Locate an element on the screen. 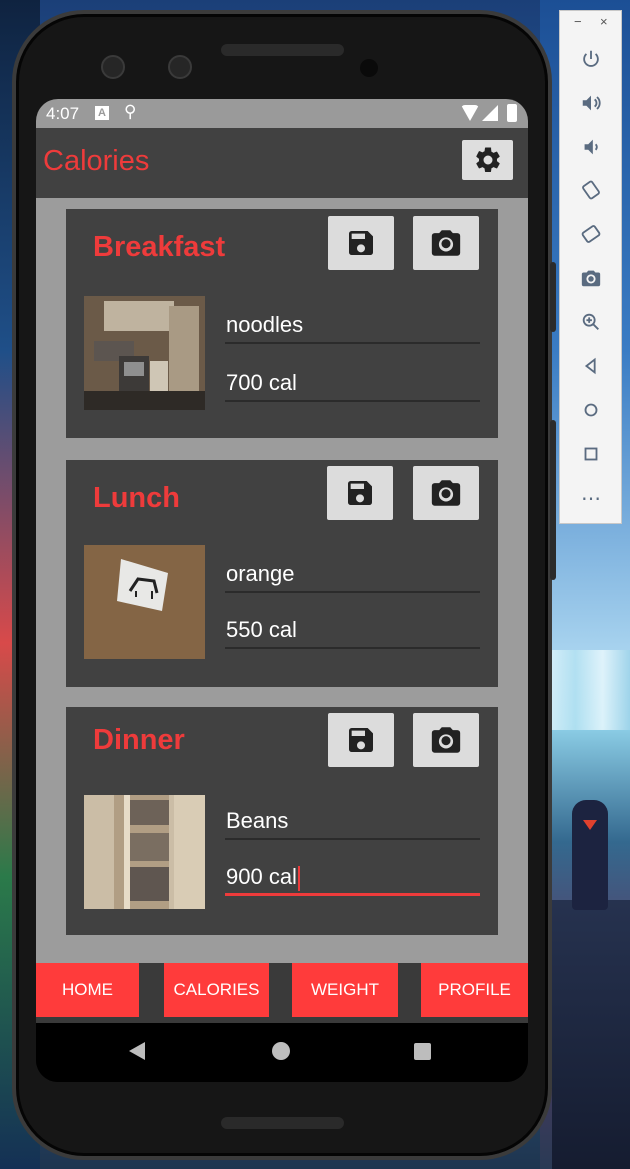  food-input: orange is located at coordinates (352, 575).